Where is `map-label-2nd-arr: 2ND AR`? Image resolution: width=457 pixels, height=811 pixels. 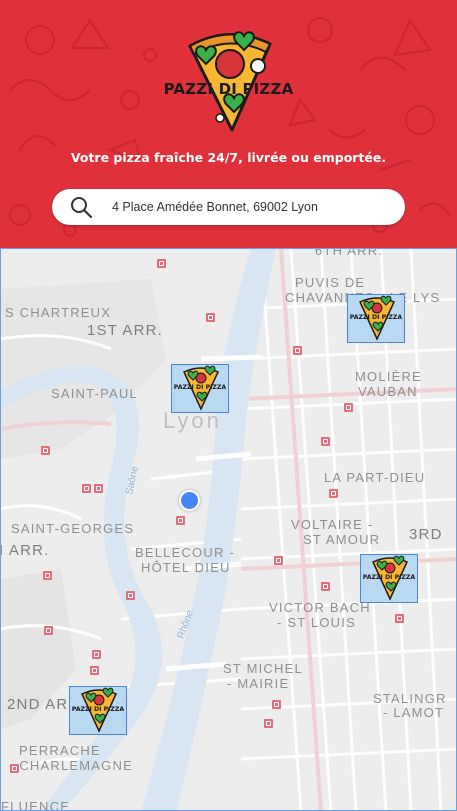 map-label-2nd-arr: 2ND AR is located at coordinates (38, 704).